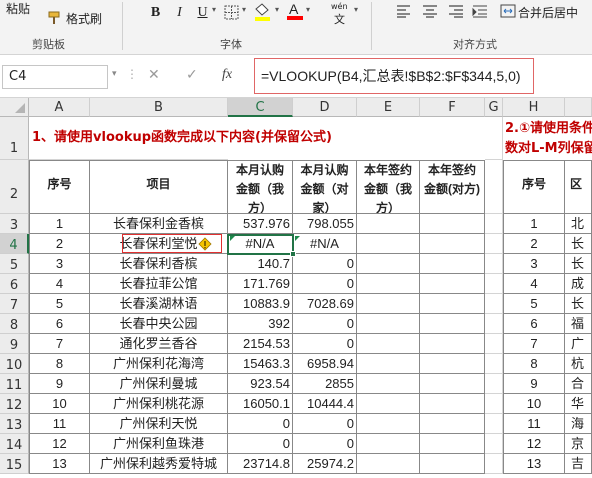  Describe the element at coordinates (308, 9) in the screenshot. I see `font-color-dropdown-icon: ▾` at that location.